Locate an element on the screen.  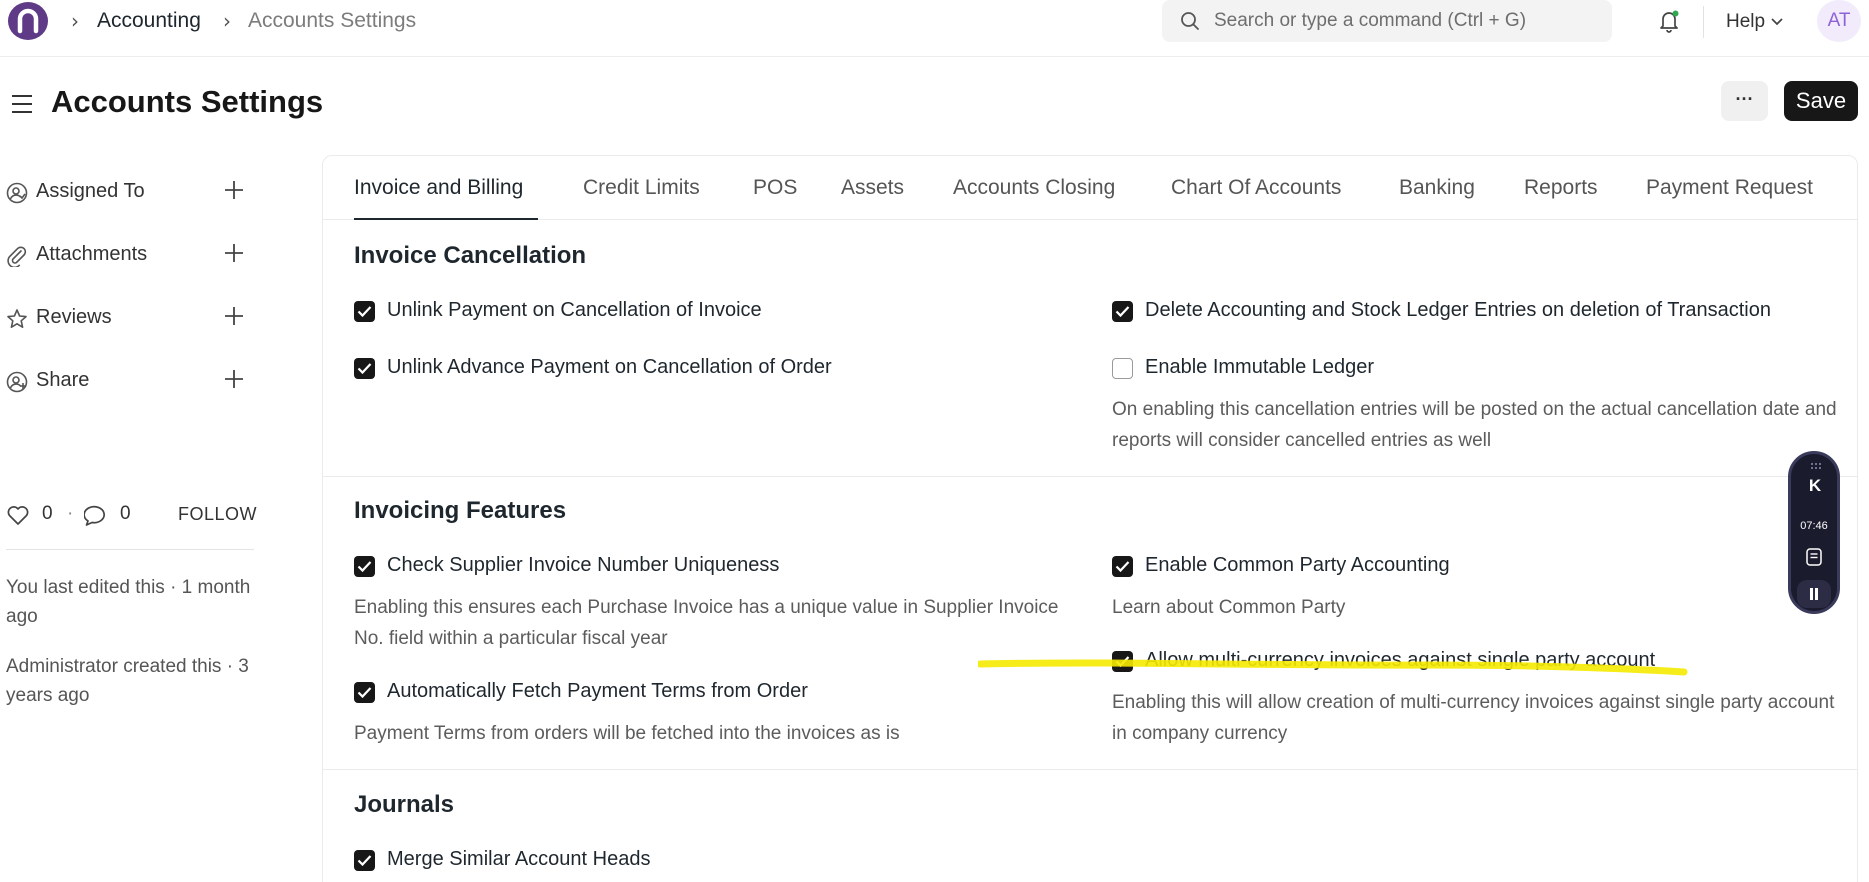
sidebar-item-label: Assigned To is located at coordinates (90, 191).